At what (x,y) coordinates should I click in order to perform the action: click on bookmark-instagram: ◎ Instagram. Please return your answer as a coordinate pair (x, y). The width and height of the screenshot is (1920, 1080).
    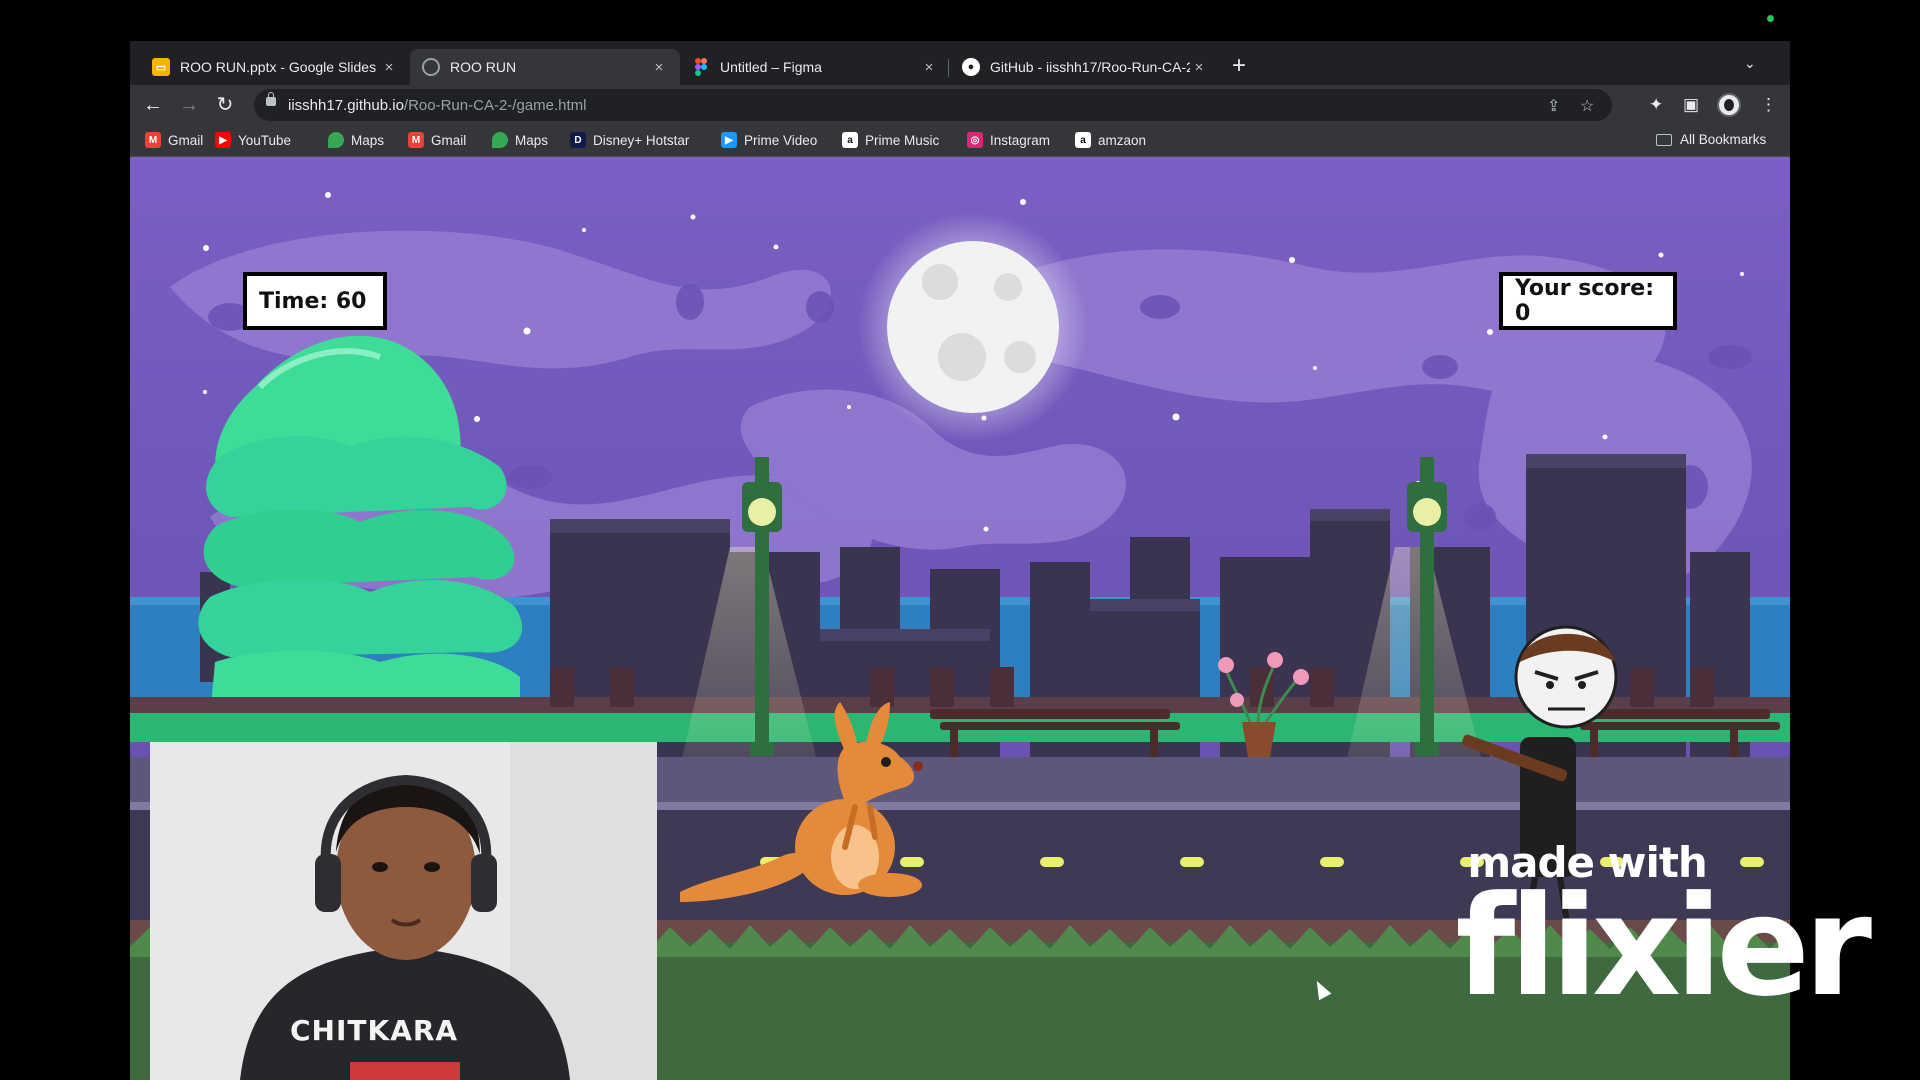
    Looking at the image, I should click on (1008, 140).